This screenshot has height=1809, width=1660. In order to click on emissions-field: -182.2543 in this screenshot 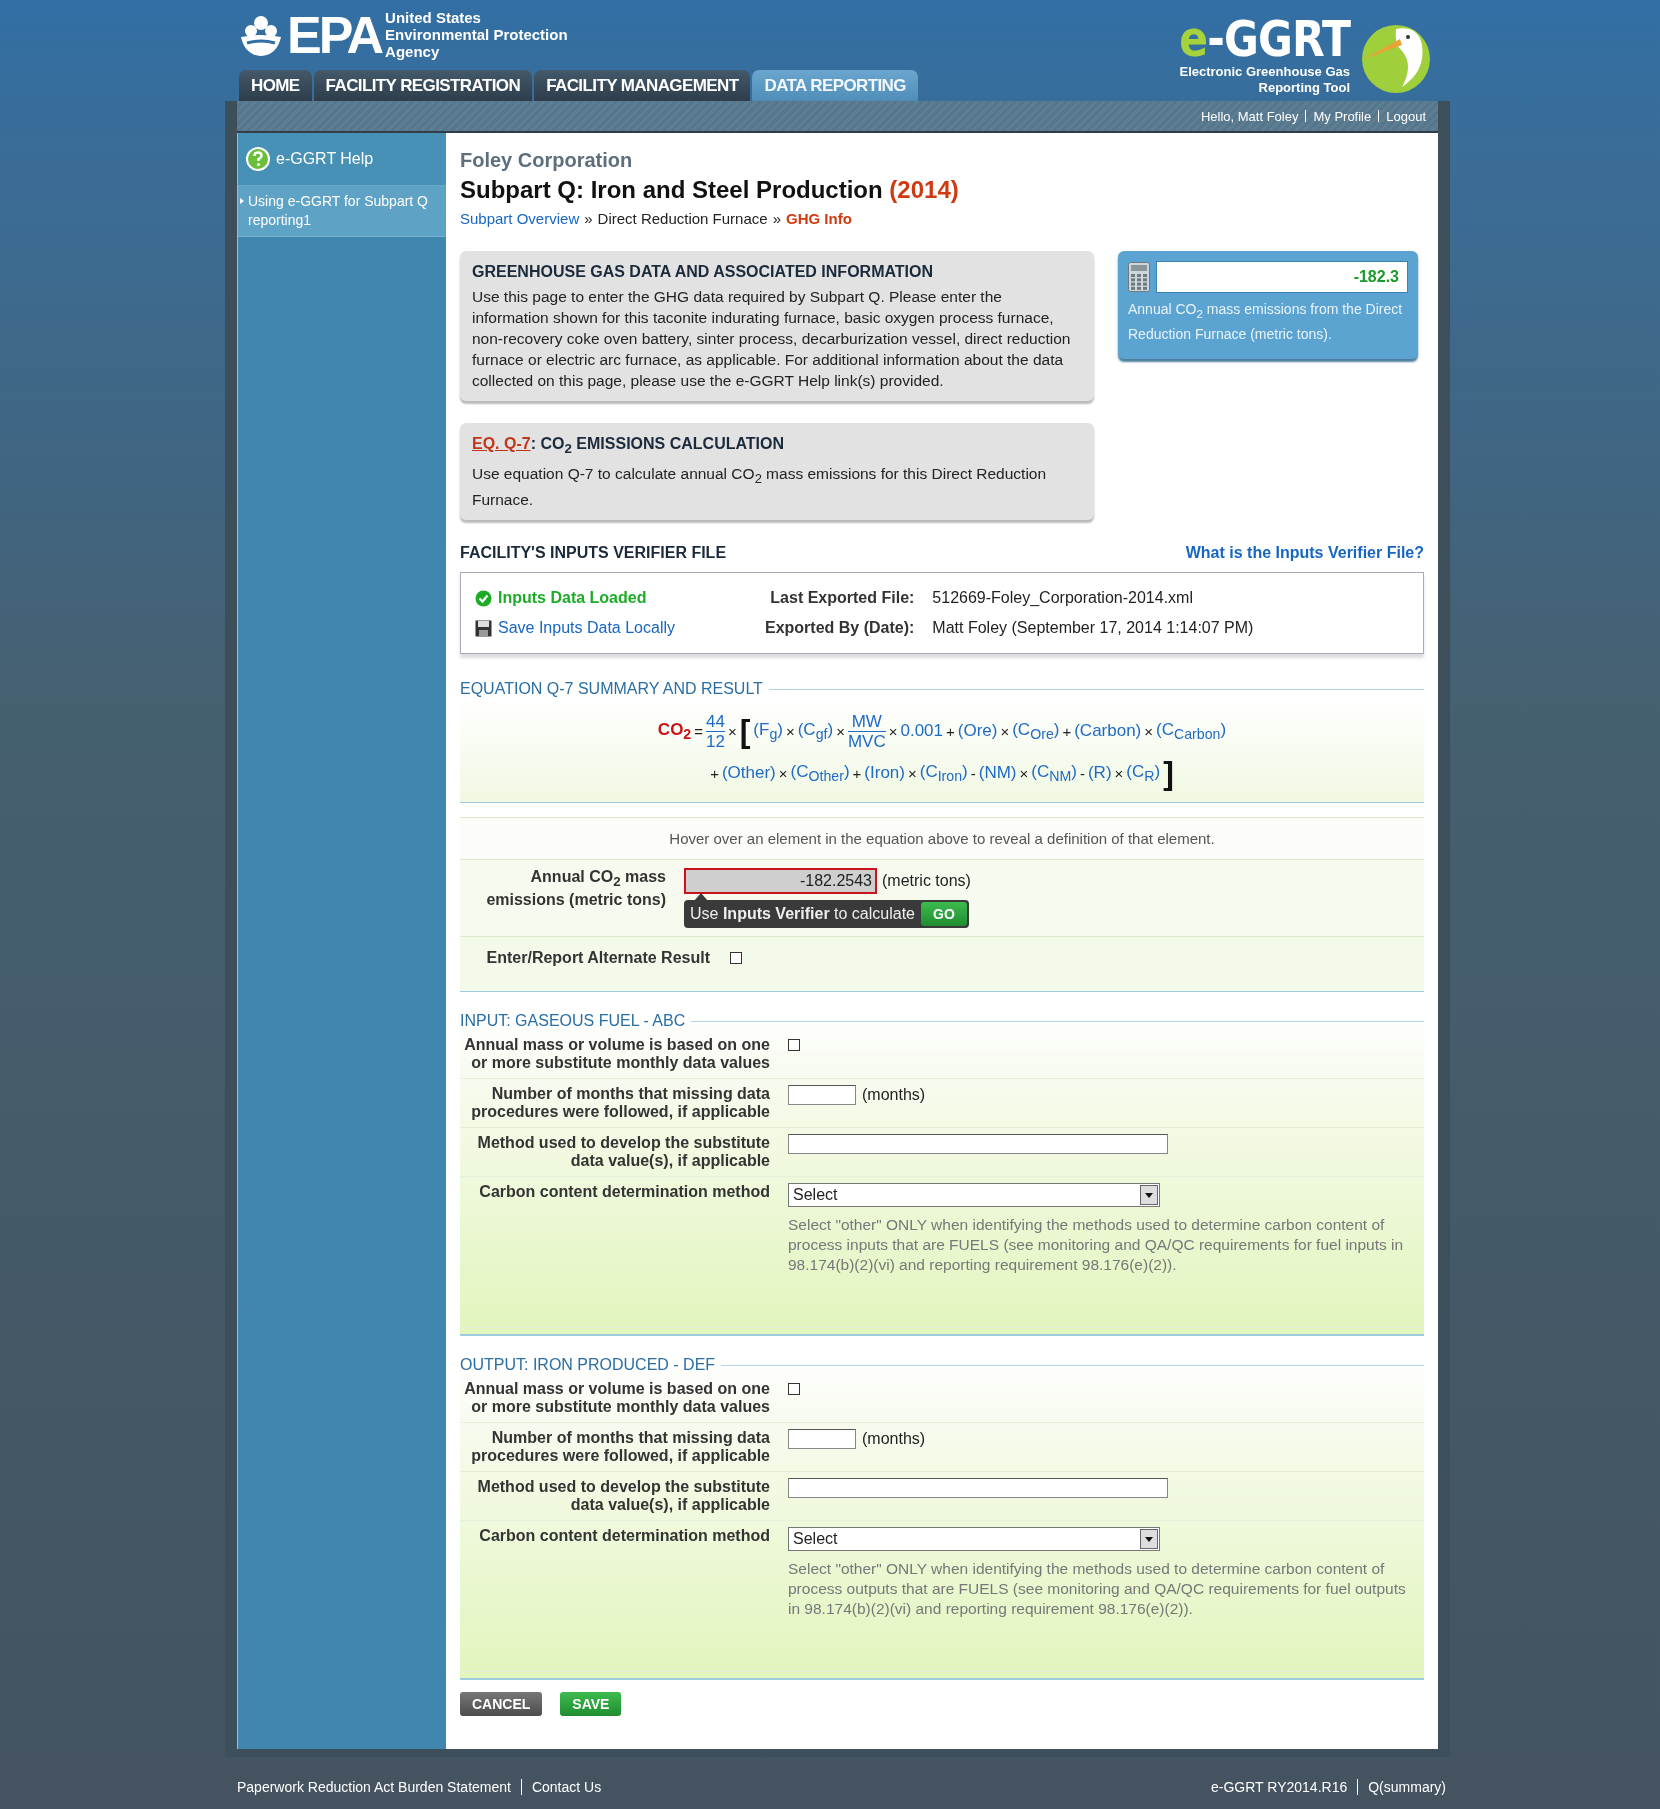, I will do `click(780, 881)`.